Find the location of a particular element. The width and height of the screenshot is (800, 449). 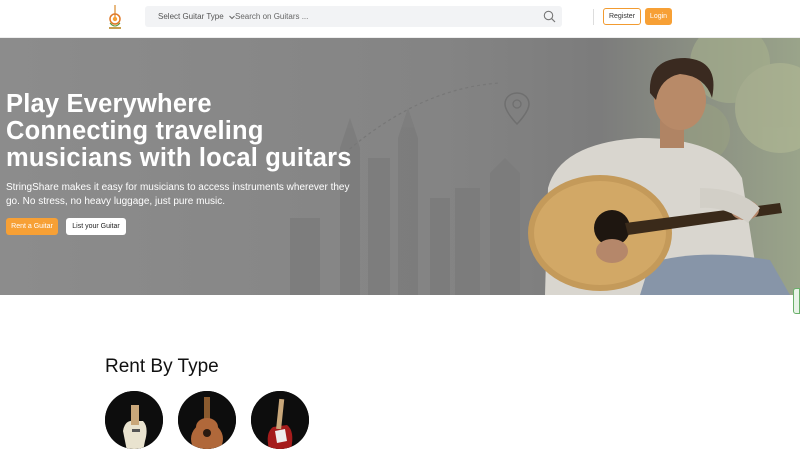

rent-by-type-title: Rent By Type is located at coordinates (162, 366).